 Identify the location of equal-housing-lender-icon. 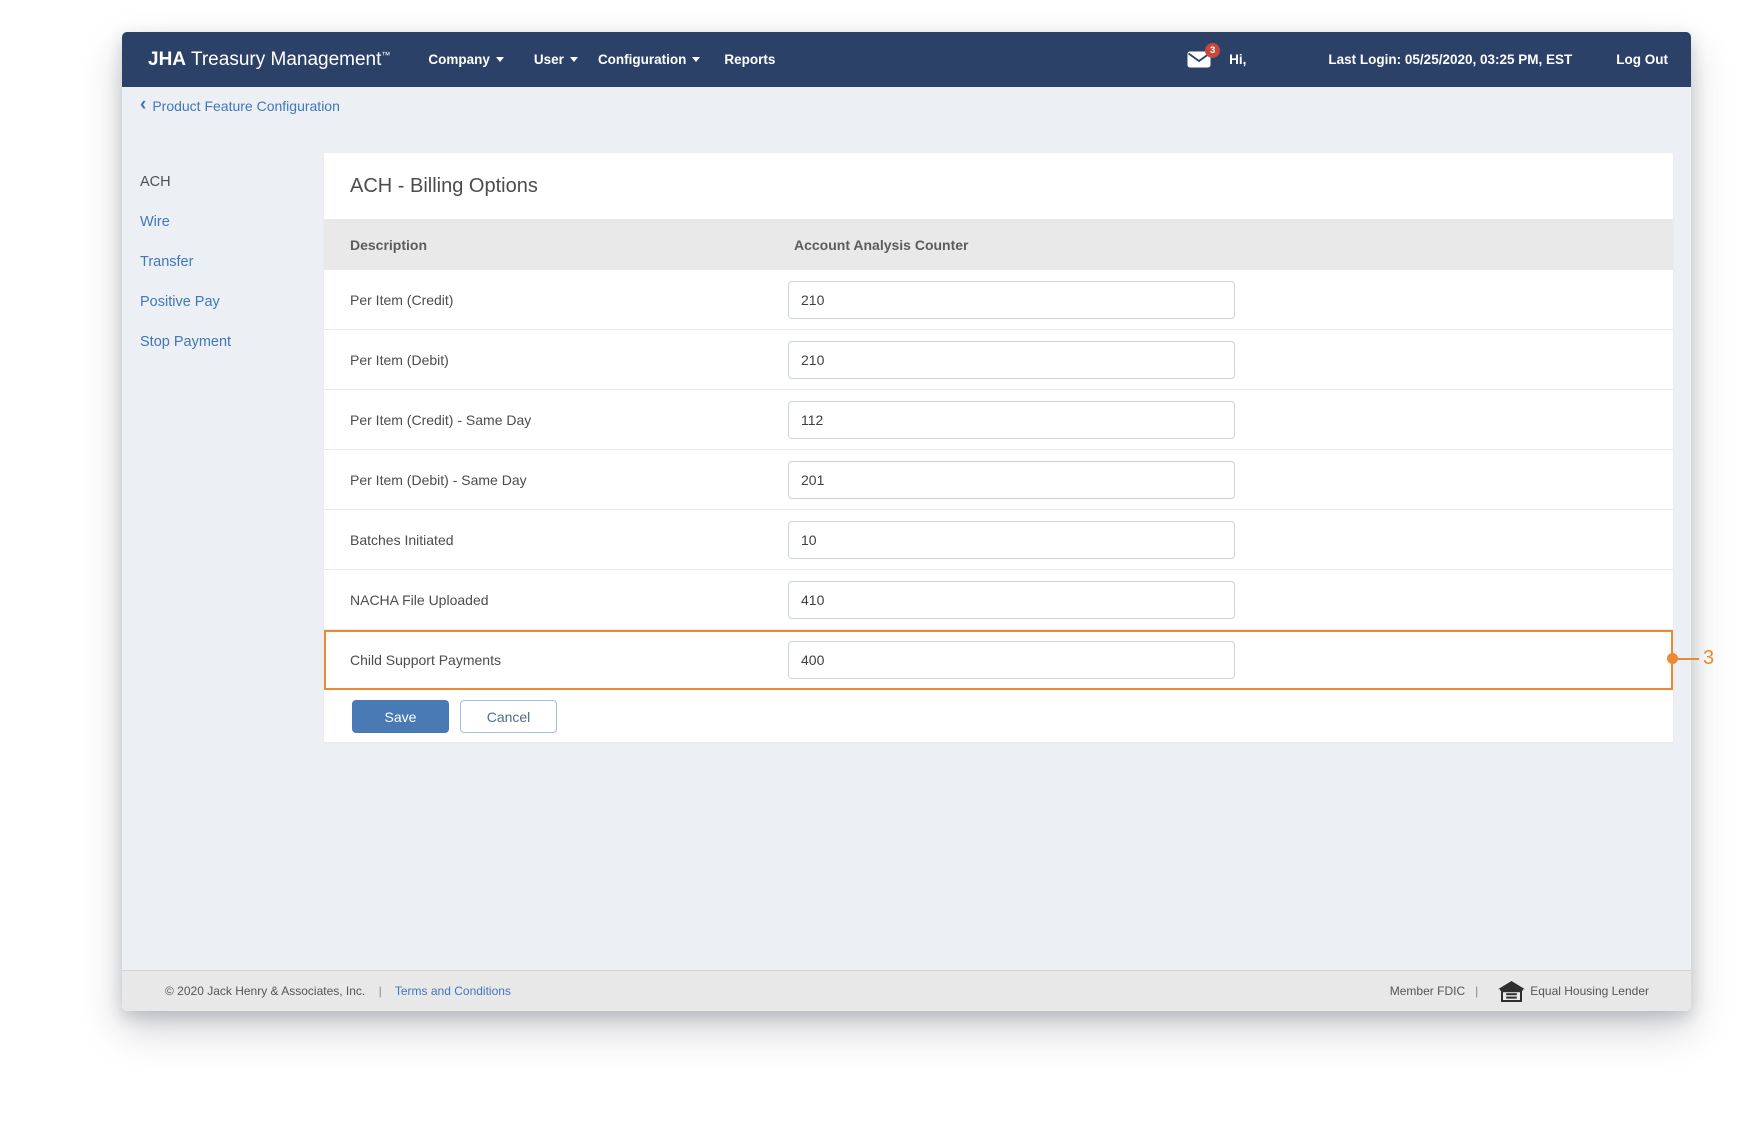
(1512, 991).